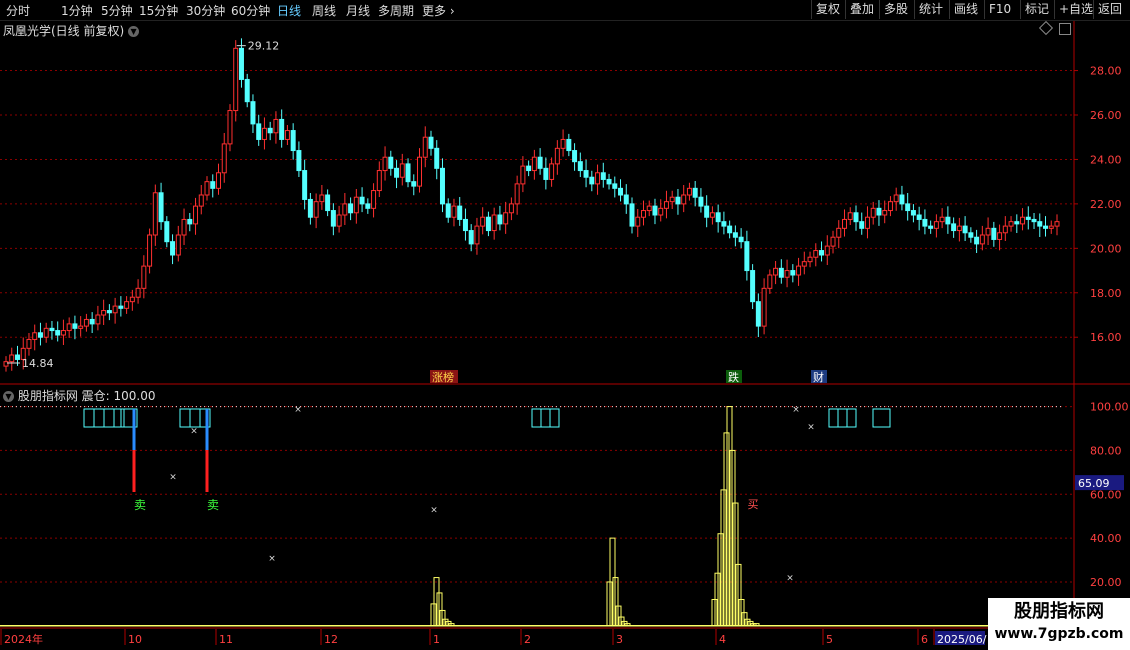  What do you see at coordinates (1109, 9) in the screenshot?
I see `toolbar-button-8: 返回` at bounding box center [1109, 9].